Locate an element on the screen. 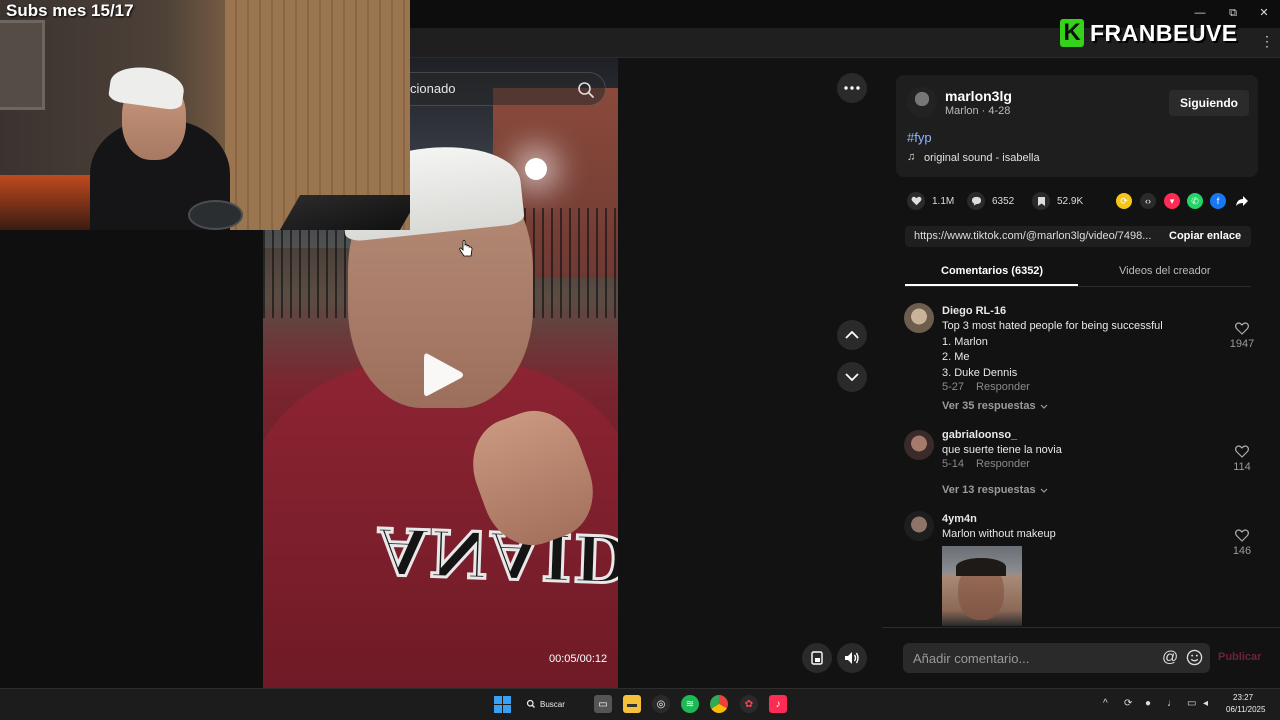 The height and width of the screenshot is (720, 1280). speaker-icon: ◂ is located at coordinates (1205, 703).